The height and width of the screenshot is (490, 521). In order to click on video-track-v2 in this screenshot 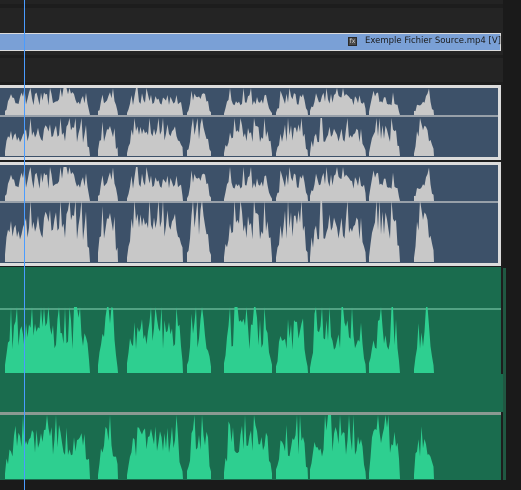, I will do `click(251, 19)`.